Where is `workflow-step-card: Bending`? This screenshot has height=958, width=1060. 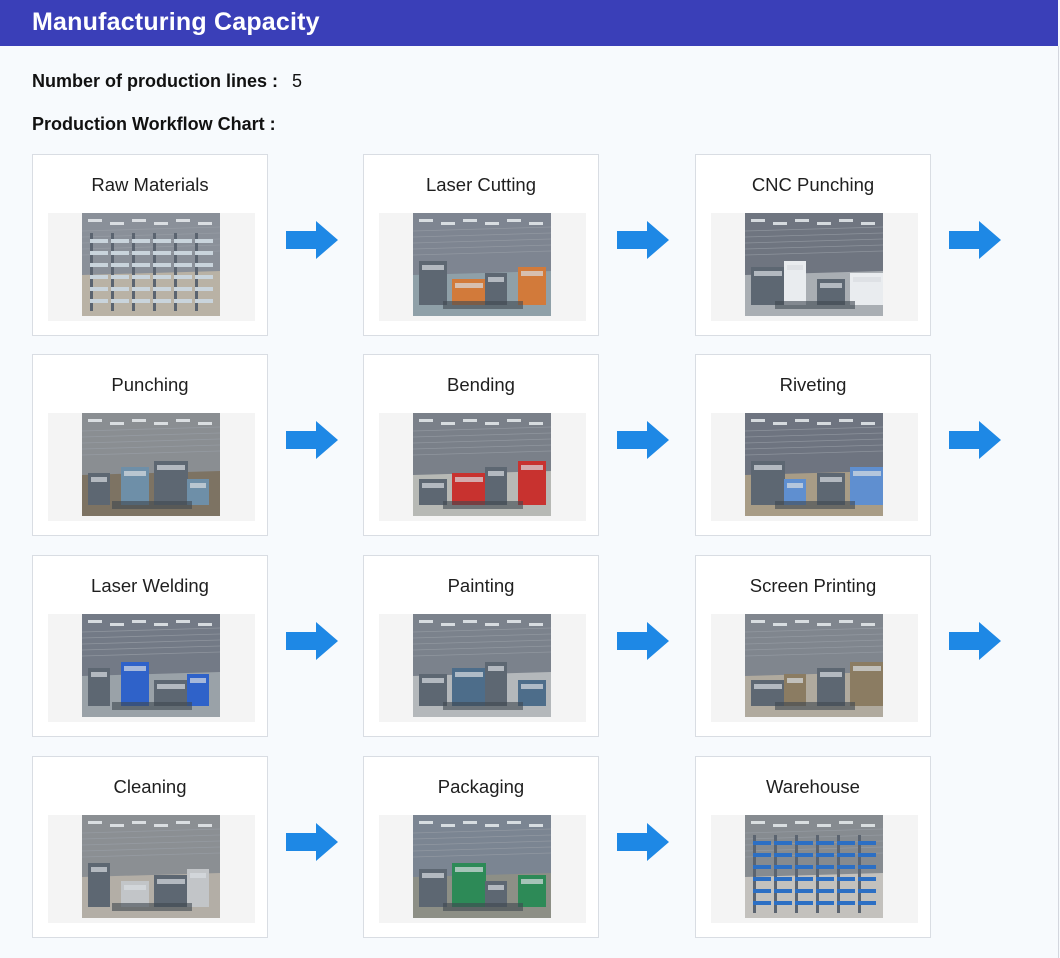 workflow-step-card: Bending is located at coordinates (481, 445).